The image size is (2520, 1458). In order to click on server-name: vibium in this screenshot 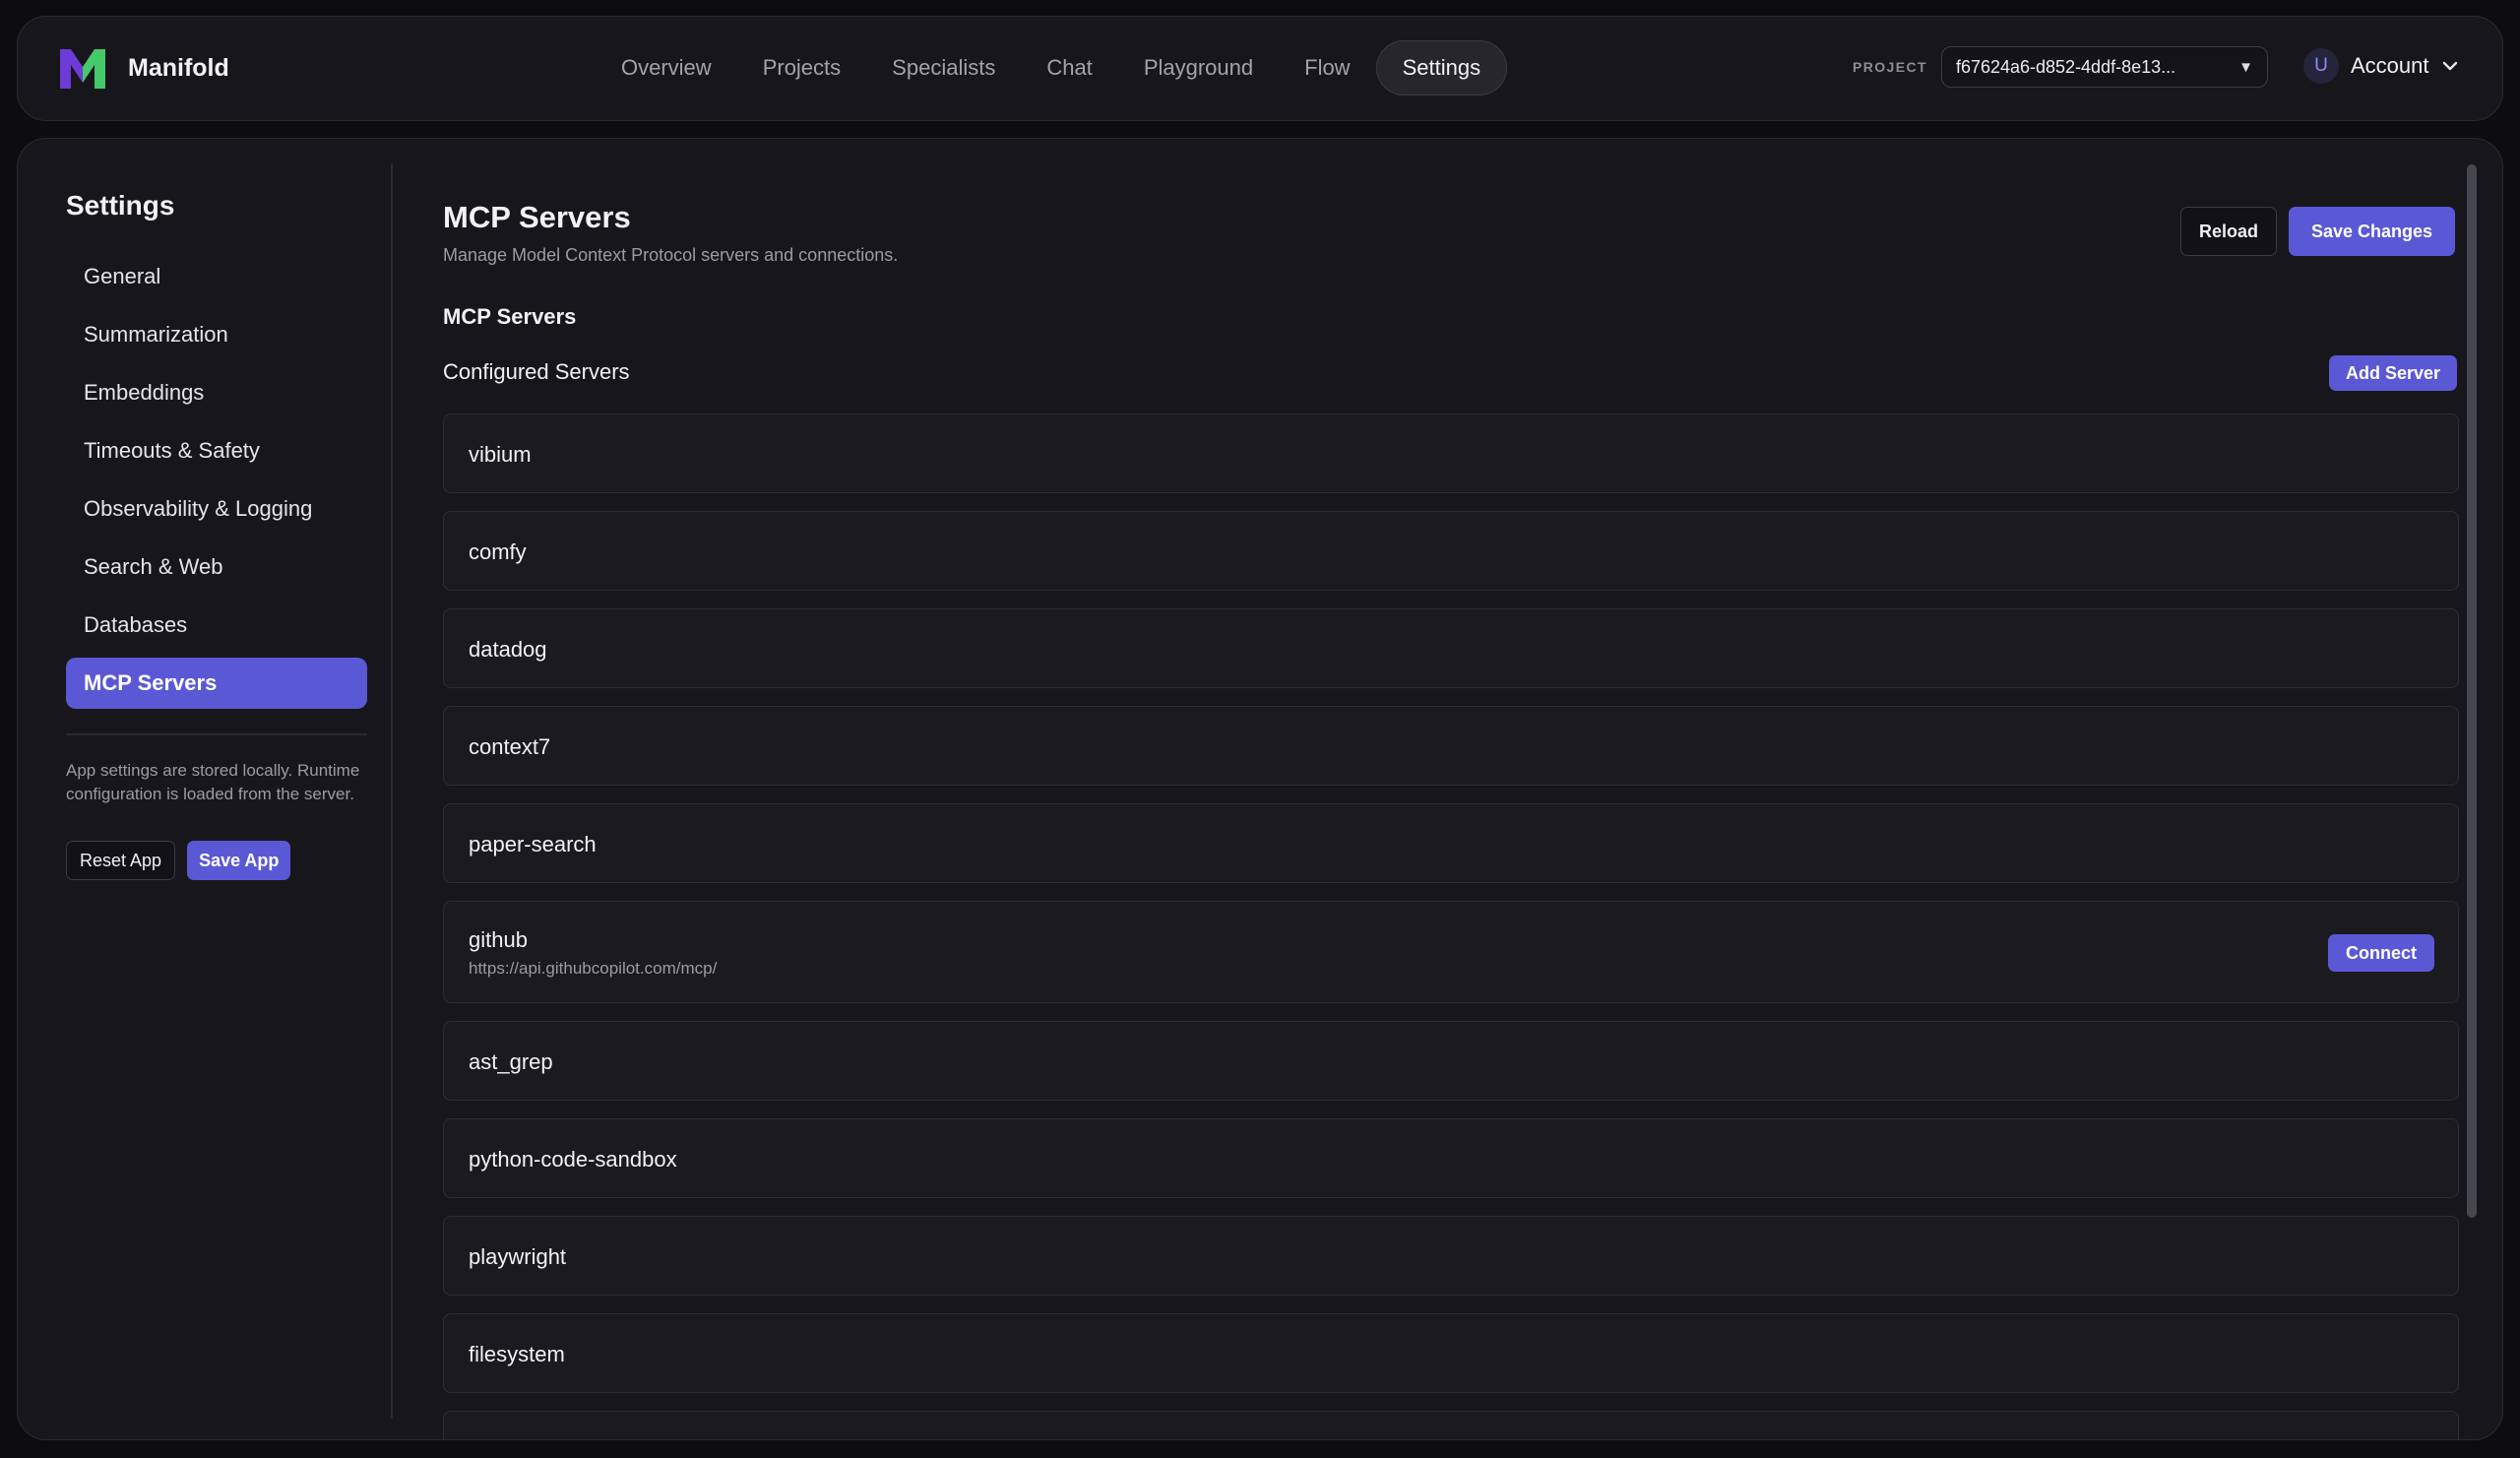, I will do `click(500, 454)`.